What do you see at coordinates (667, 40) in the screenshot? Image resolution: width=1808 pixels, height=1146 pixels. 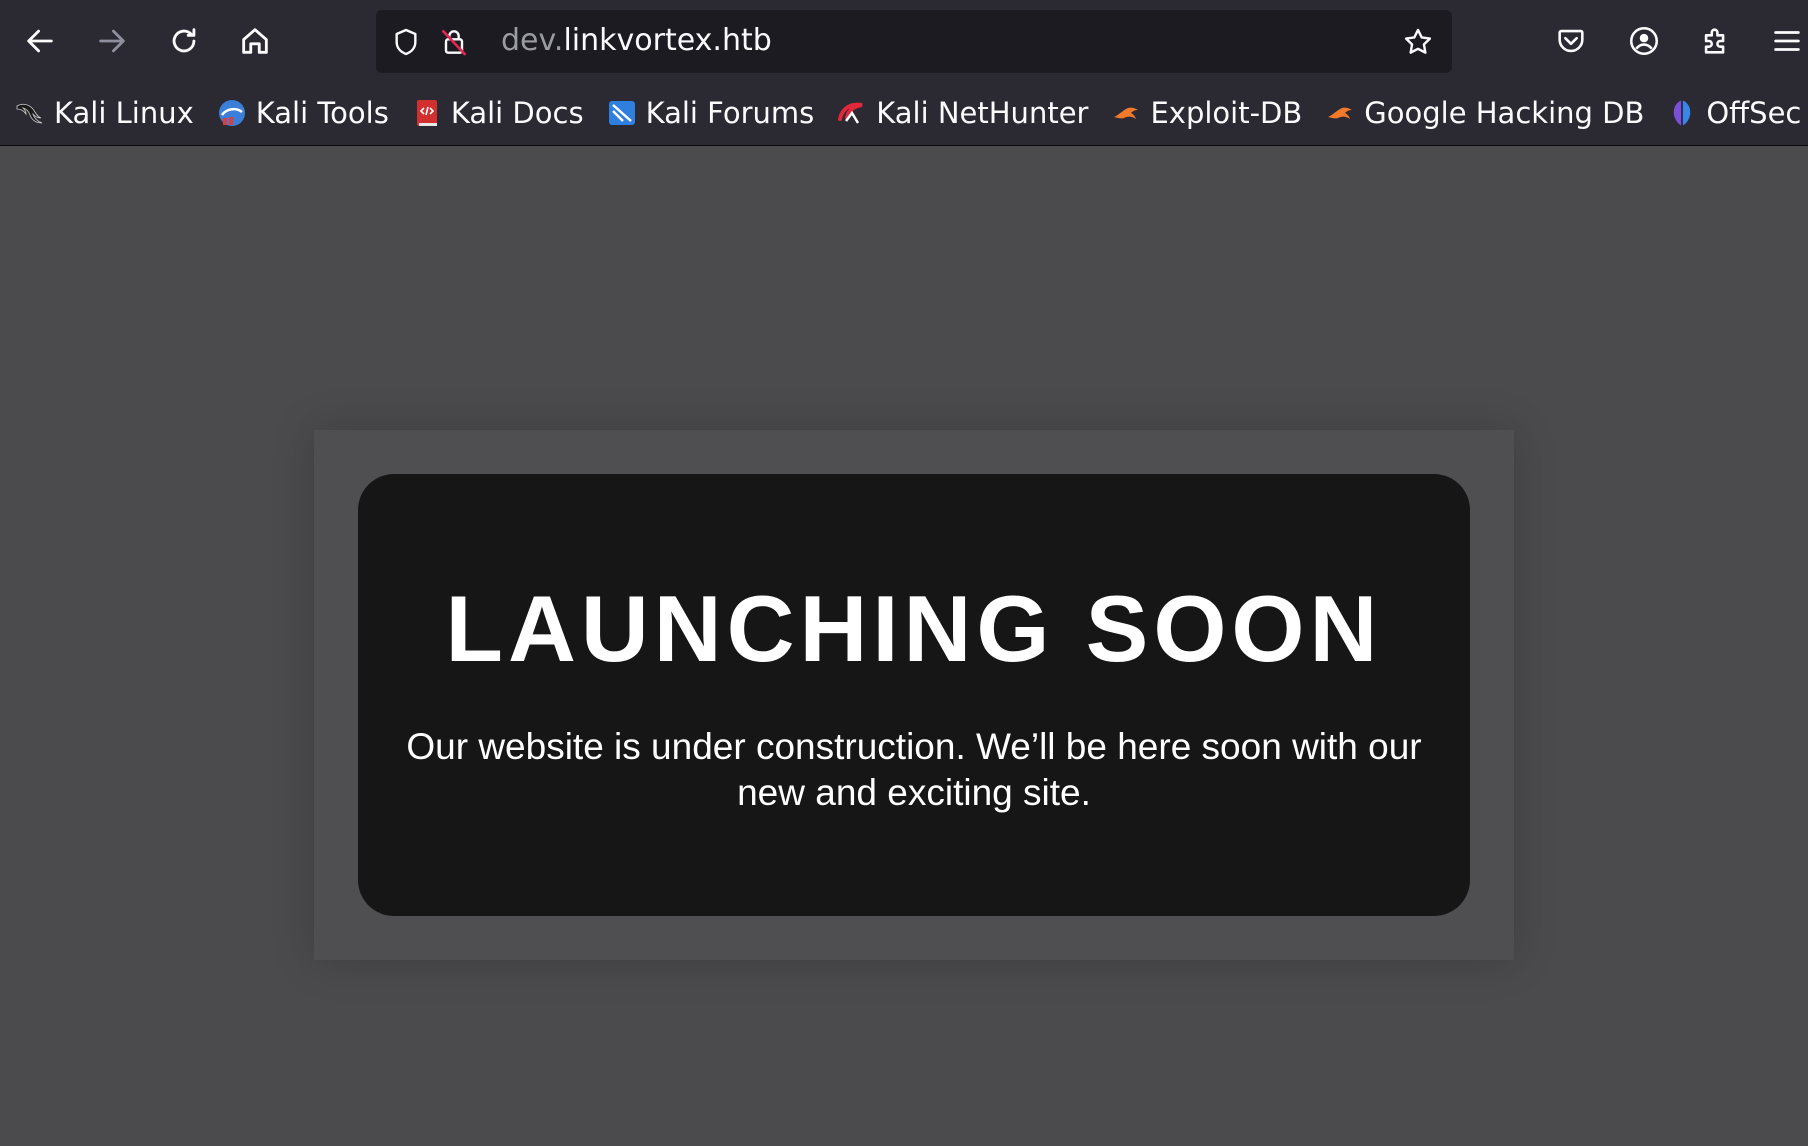 I see `url-domain: linkvortex.htb` at bounding box center [667, 40].